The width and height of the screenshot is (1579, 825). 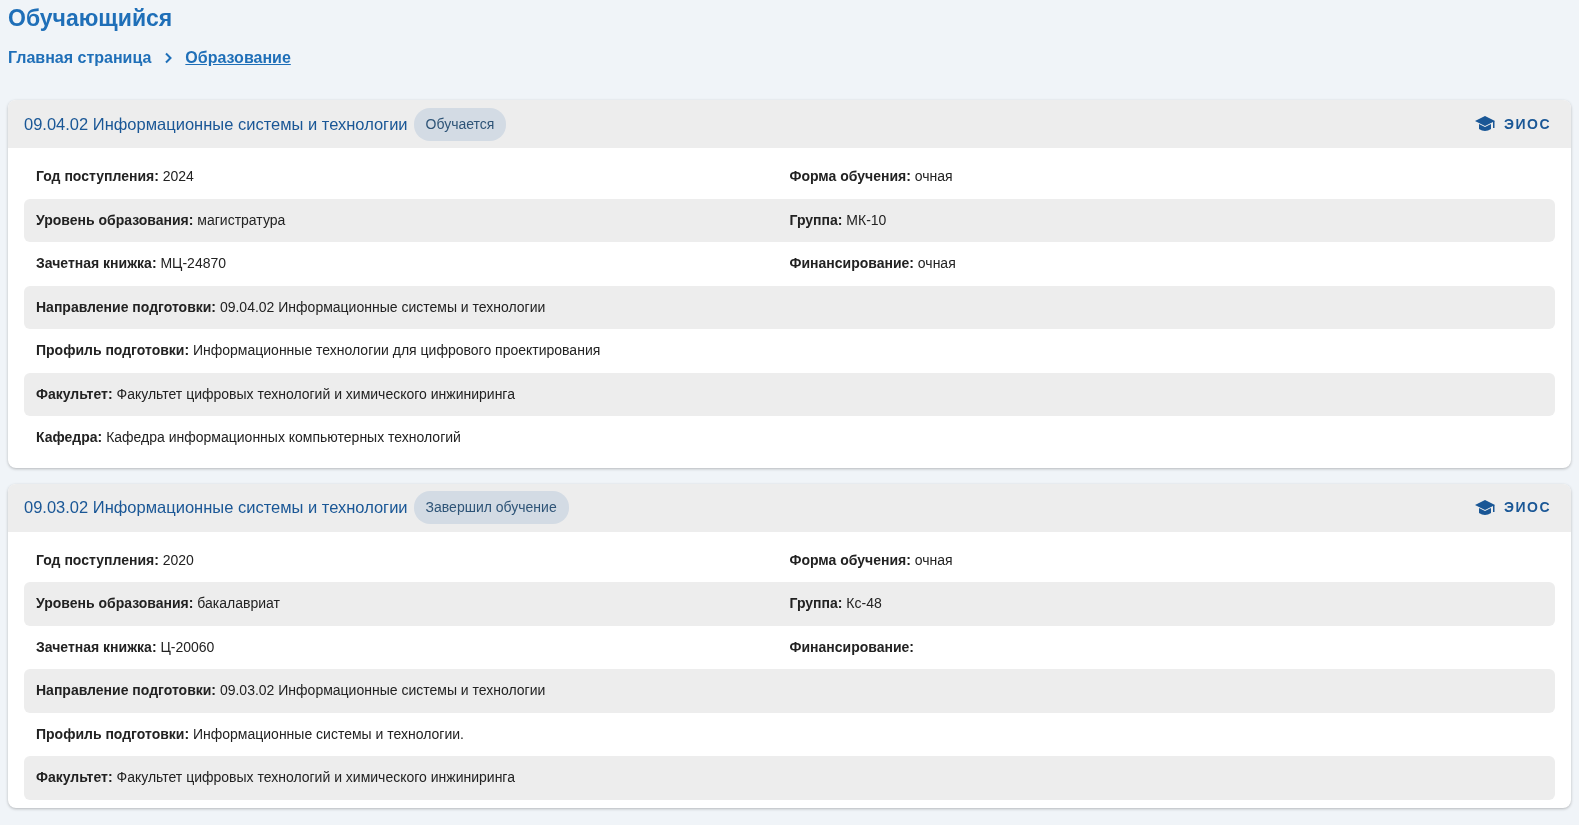 What do you see at coordinates (413, 177) in the screenshot?
I see `info-field: Год поступления: 2024` at bounding box center [413, 177].